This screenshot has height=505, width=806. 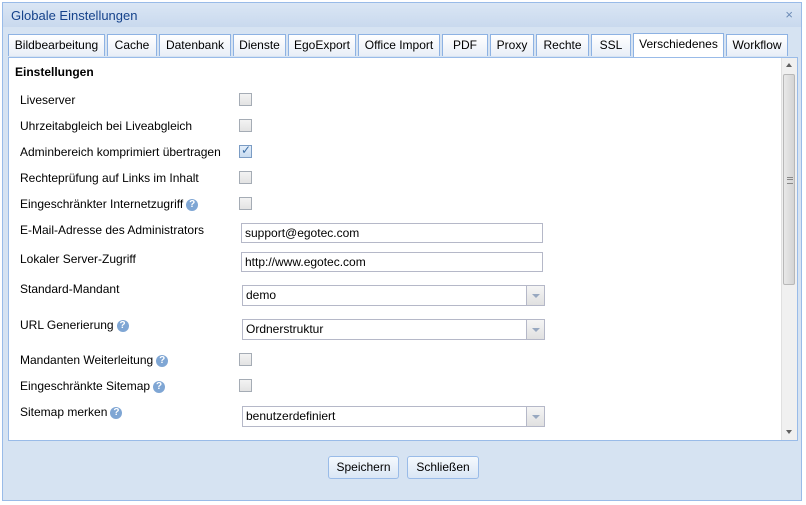 What do you see at coordinates (56, 45) in the screenshot?
I see `tab-bildbearbeitung: Bildbearbeitung` at bounding box center [56, 45].